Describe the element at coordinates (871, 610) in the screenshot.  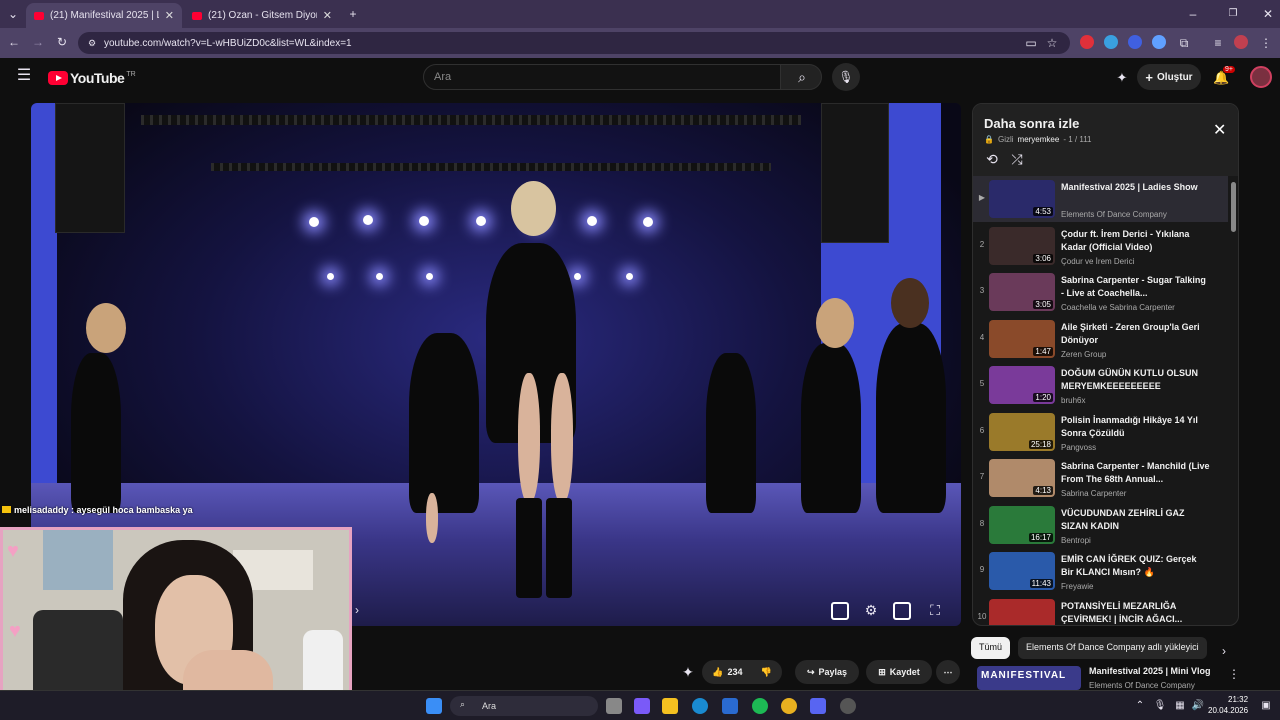
I see `settings-gear-icon: ⚙` at that location.